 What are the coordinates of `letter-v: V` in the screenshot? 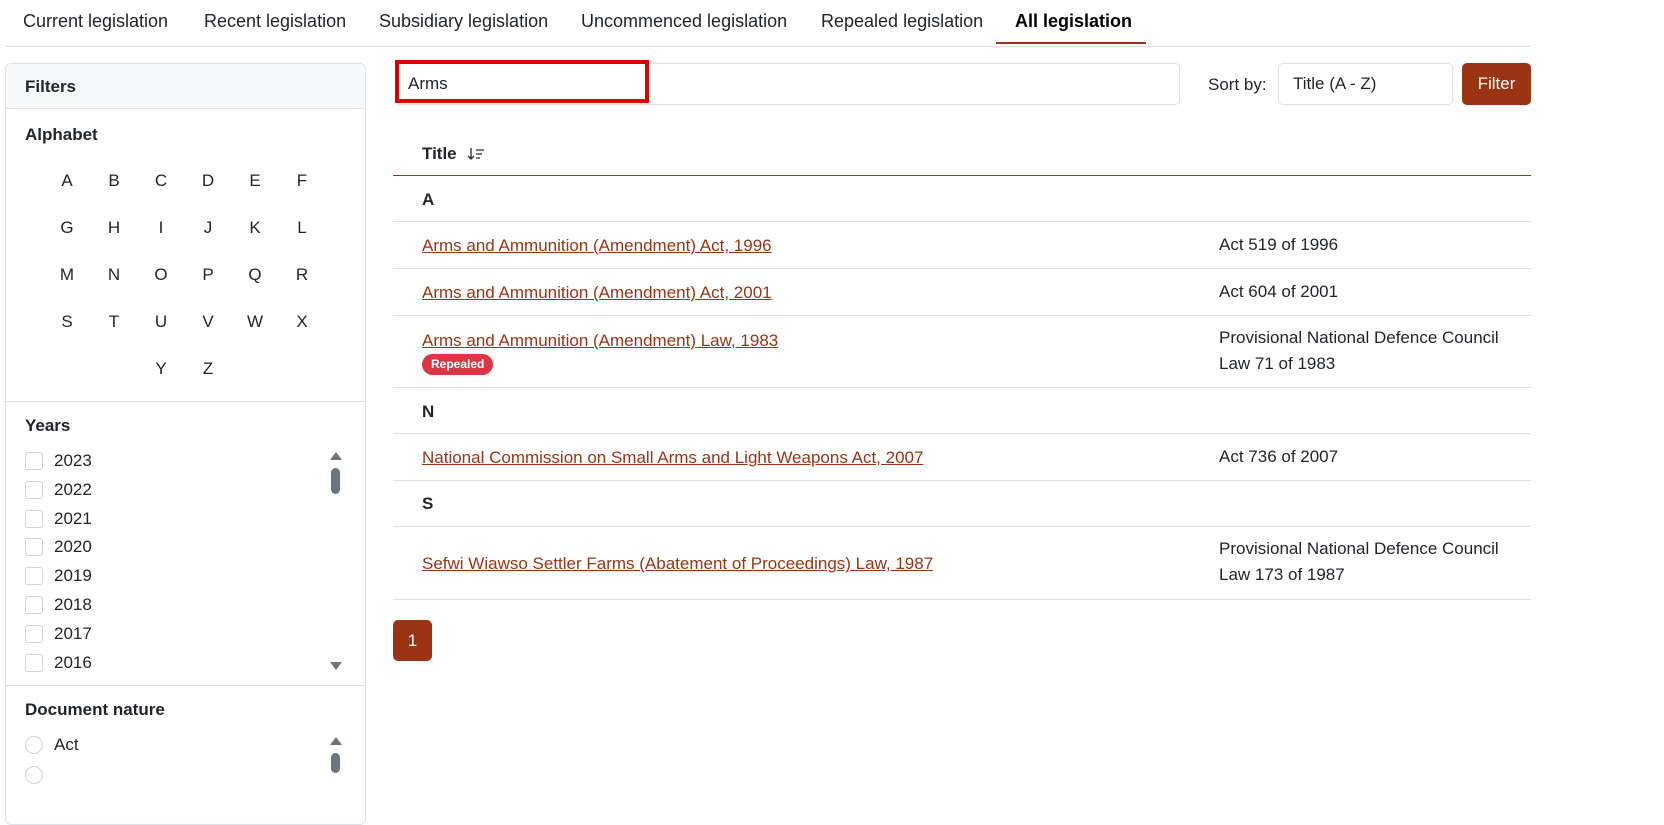 It's located at (208, 322).